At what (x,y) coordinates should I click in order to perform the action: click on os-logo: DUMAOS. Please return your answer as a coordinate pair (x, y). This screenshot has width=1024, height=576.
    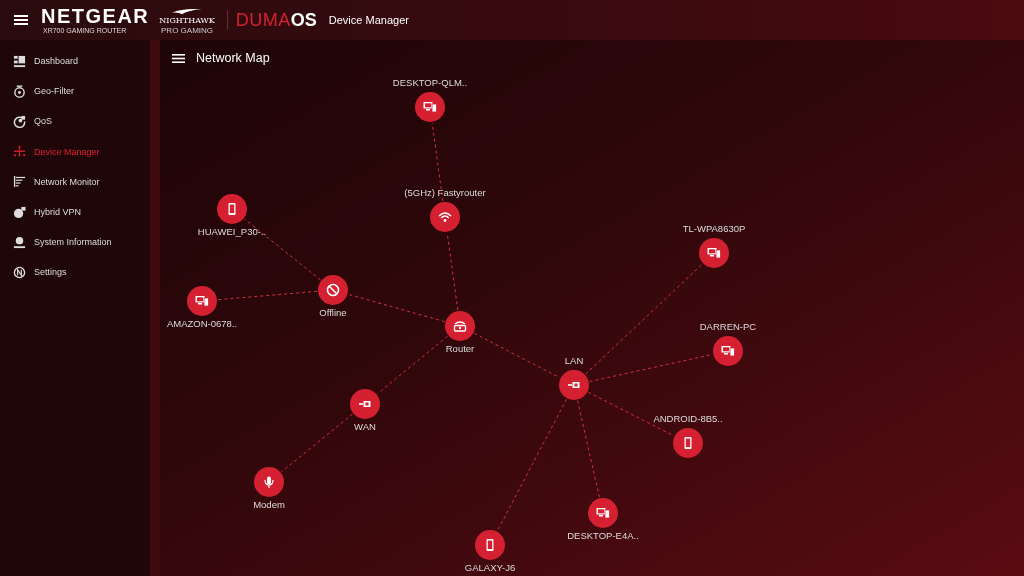
    Looking at the image, I should click on (271, 20).